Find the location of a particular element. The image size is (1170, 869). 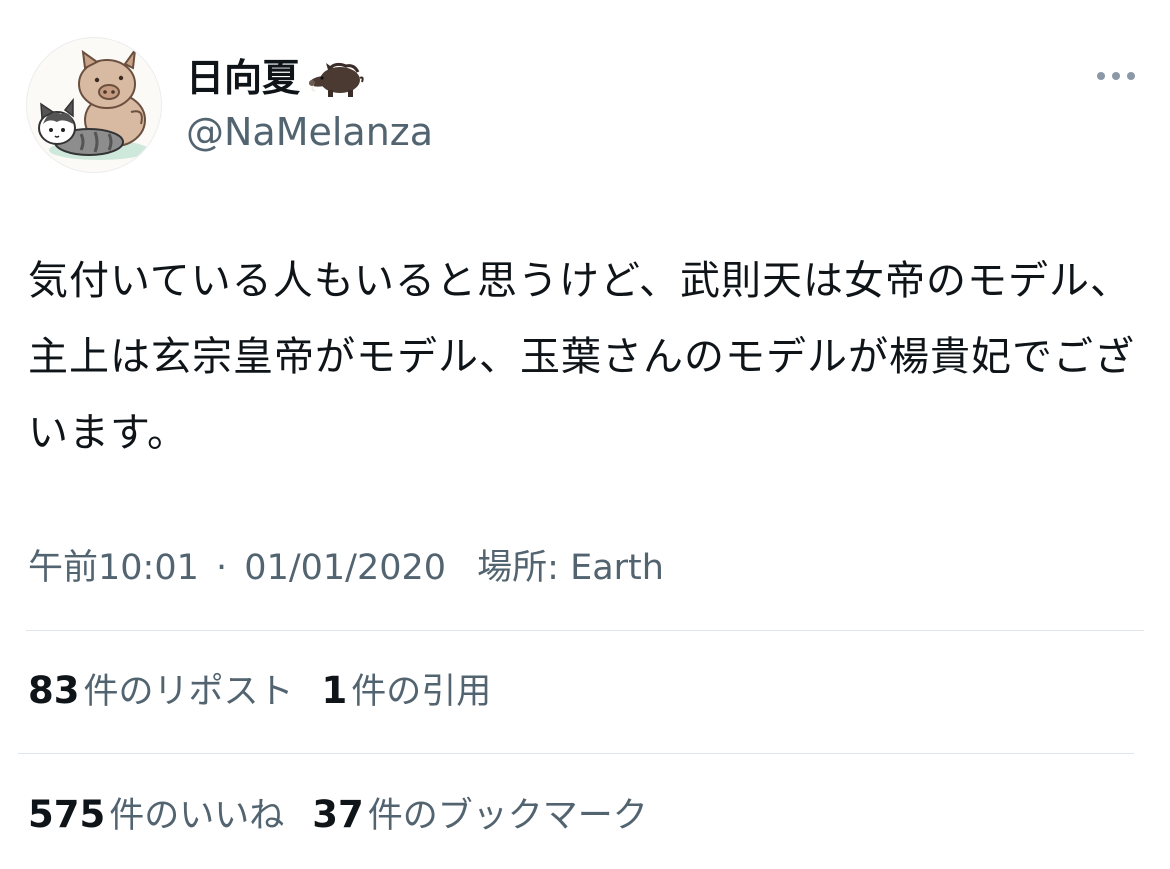

stats-row-likes-bookmarks: 575 件のいいね 37 件のブックマーク is located at coordinates (338, 815).